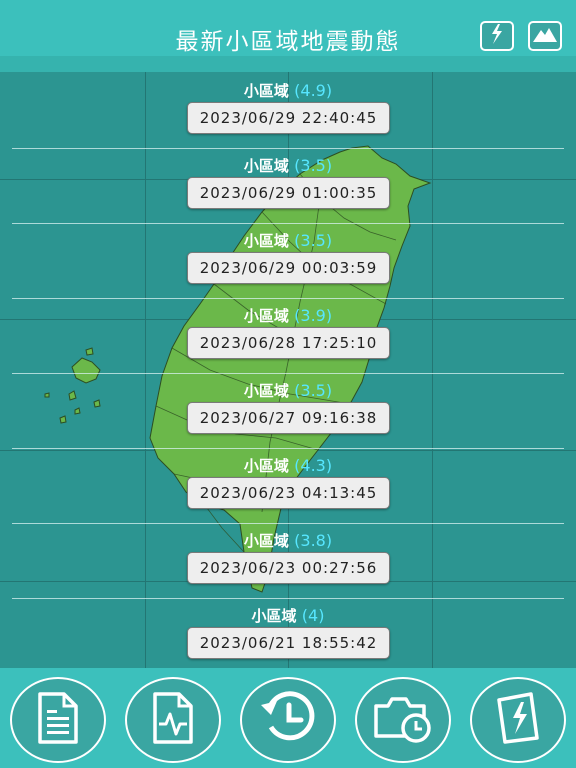 The height and width of the screenshot is (768, 576). Describe the element at coordinates (288, 268) in the screenshot. I see `time-button: 2023/06/29 00:03:59` at that location.